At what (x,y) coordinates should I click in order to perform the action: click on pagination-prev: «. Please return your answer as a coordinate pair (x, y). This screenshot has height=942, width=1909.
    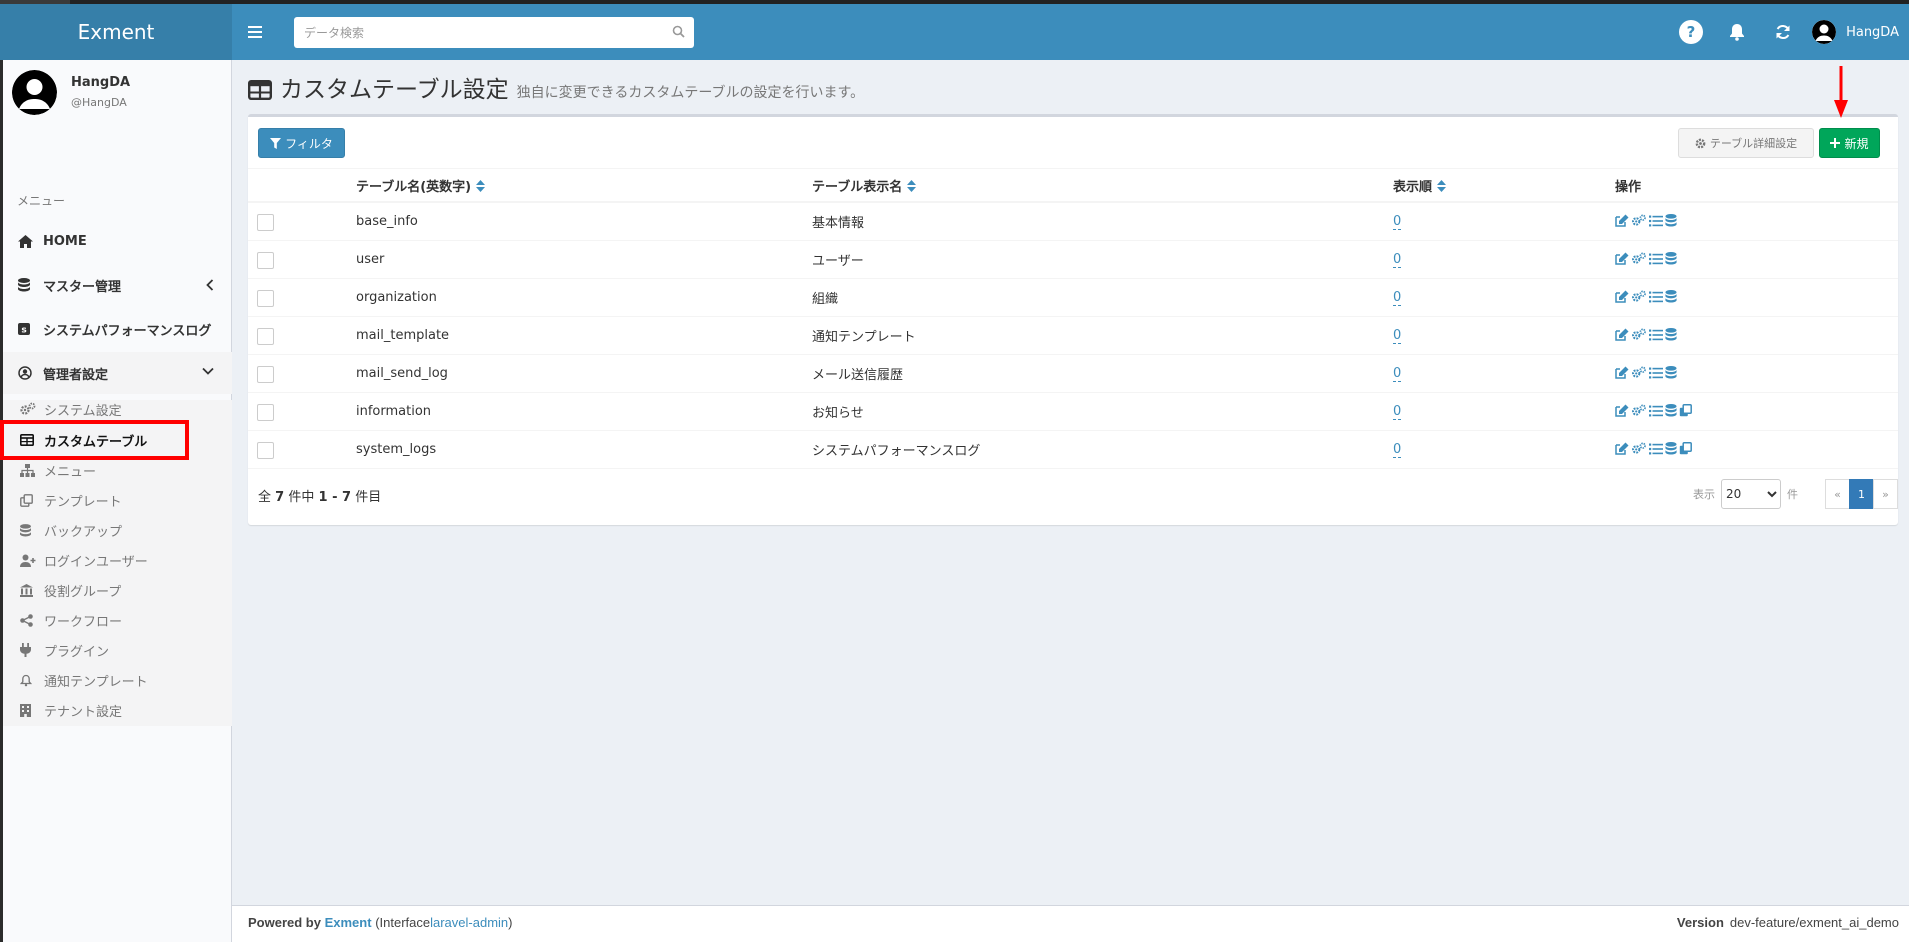
    Looking at the image, I should click on (1837, 494).